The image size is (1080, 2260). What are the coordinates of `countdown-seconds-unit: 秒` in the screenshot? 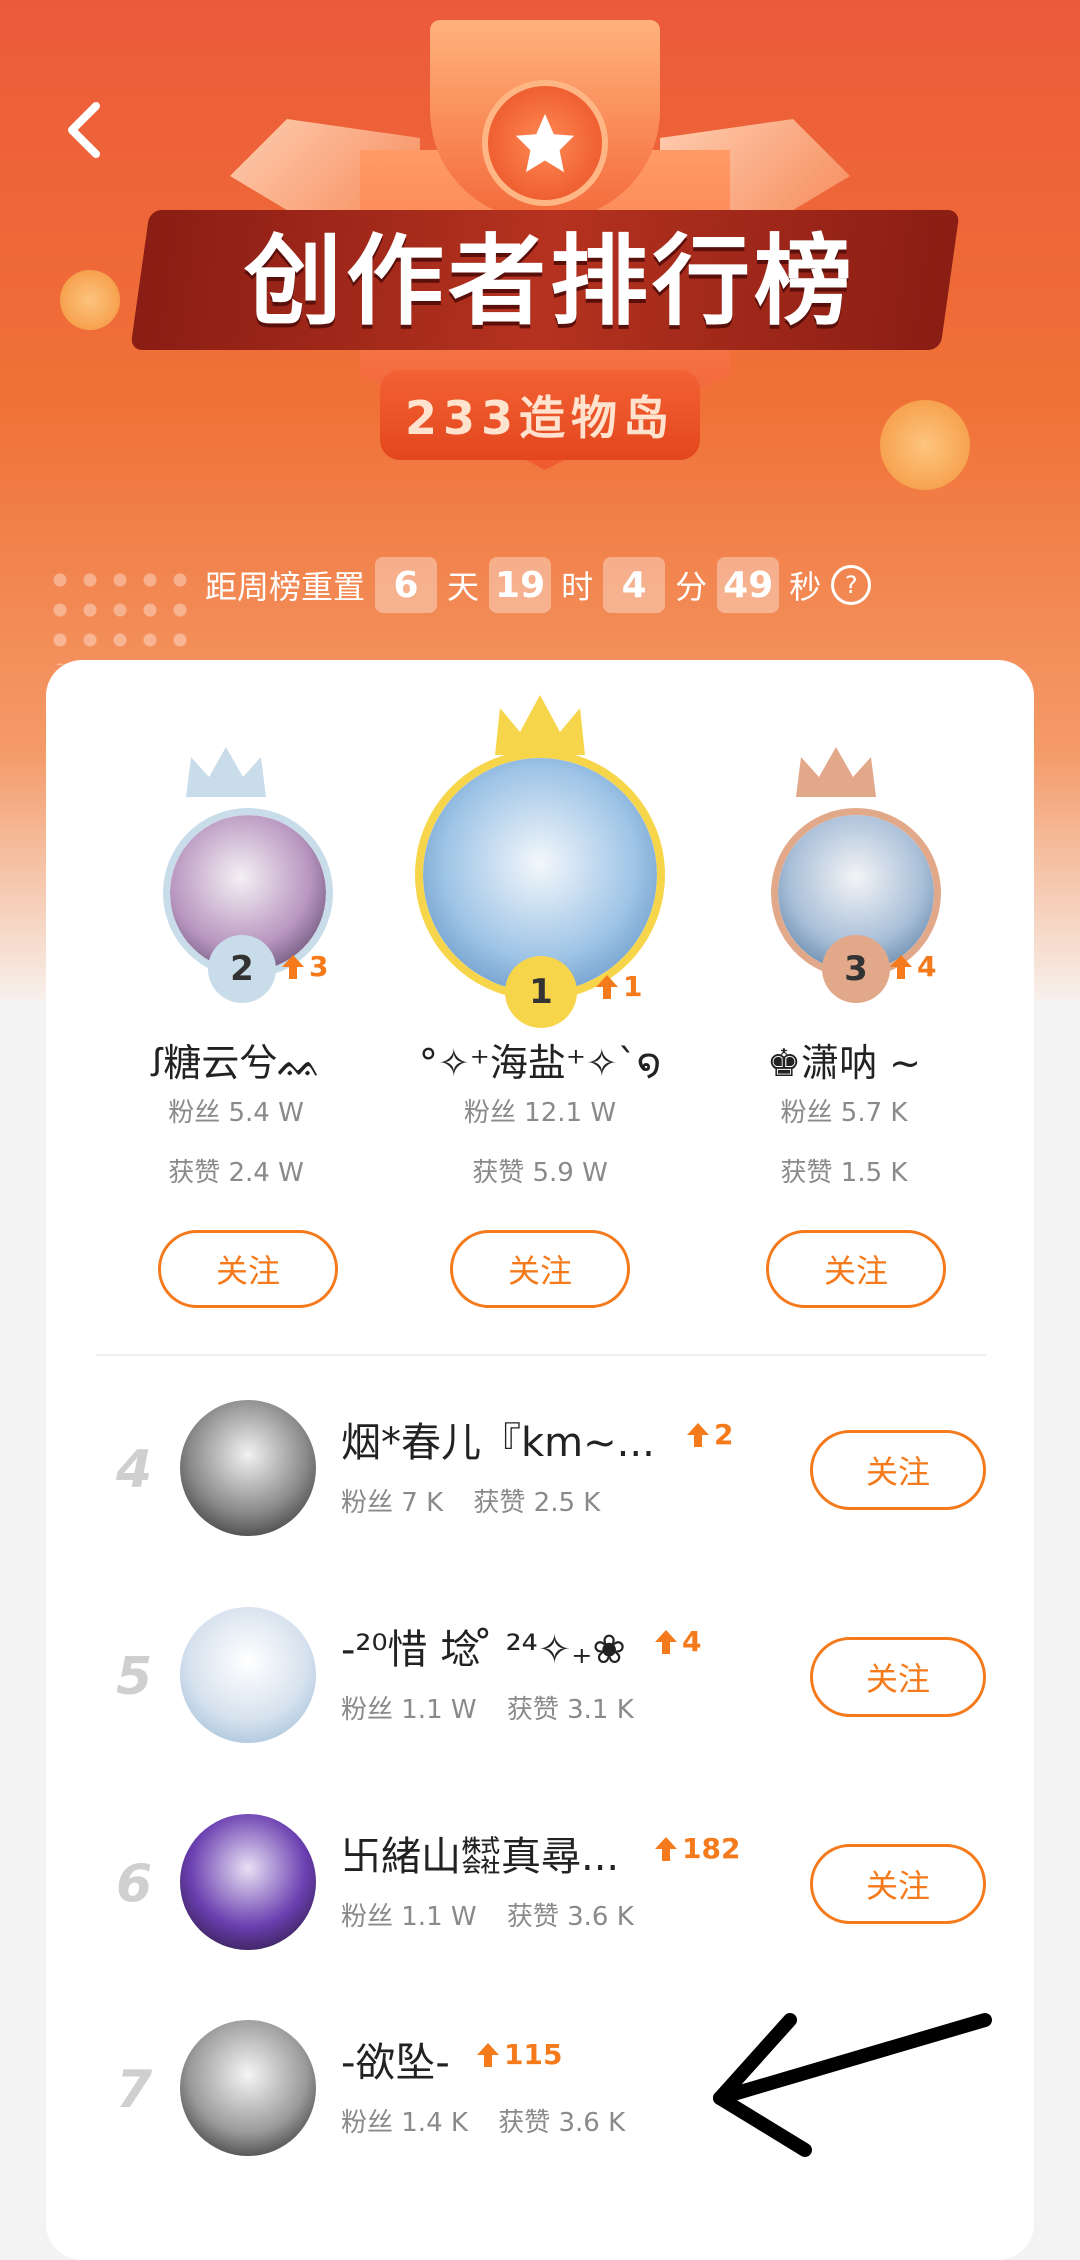 It's located at (805, 587).